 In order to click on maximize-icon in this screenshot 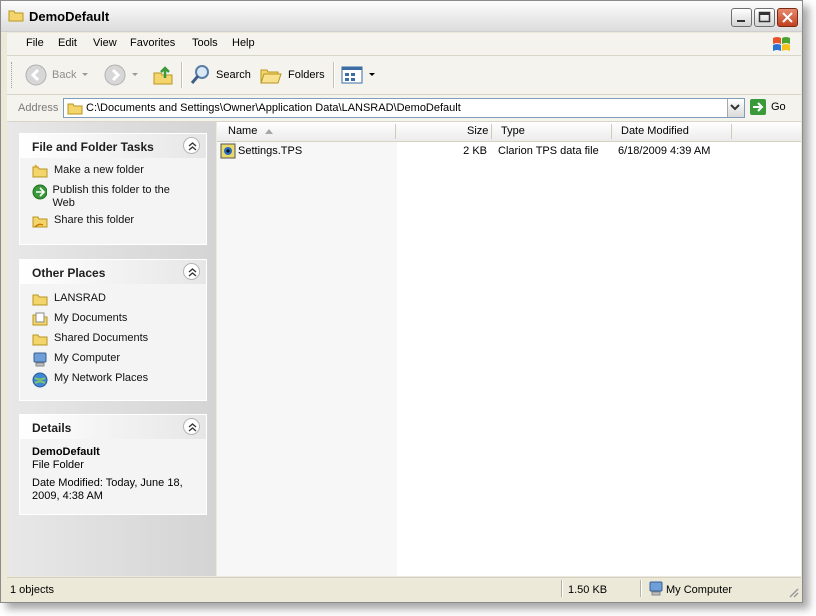, I will do `click(764, 17)`.